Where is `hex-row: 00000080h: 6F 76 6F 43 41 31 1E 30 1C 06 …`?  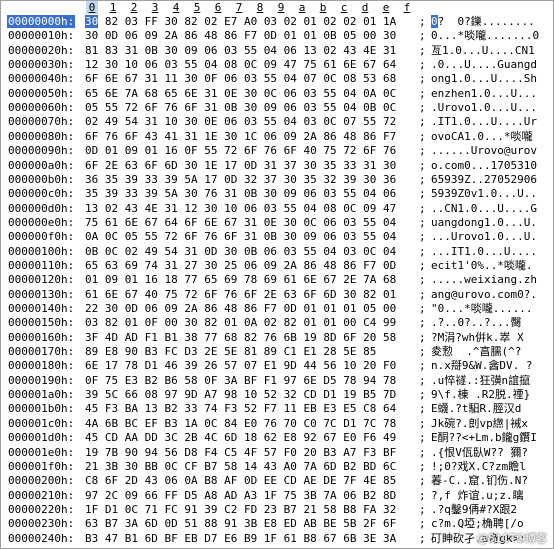
hex-row: 00000080h: 6F 76 6F 43 41 31 1E 30 1C 06 … is located at coordinates (277, 136).